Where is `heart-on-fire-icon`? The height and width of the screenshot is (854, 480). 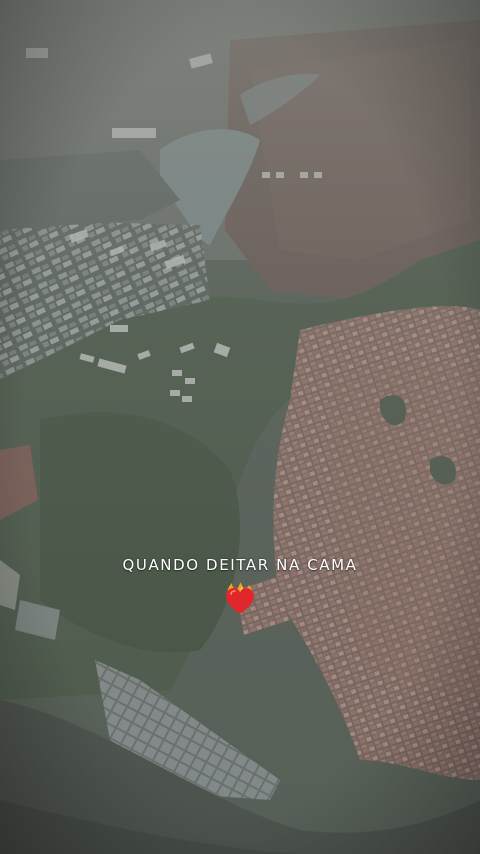
heart-on-fire-icon is located at coordinates (240, 598).